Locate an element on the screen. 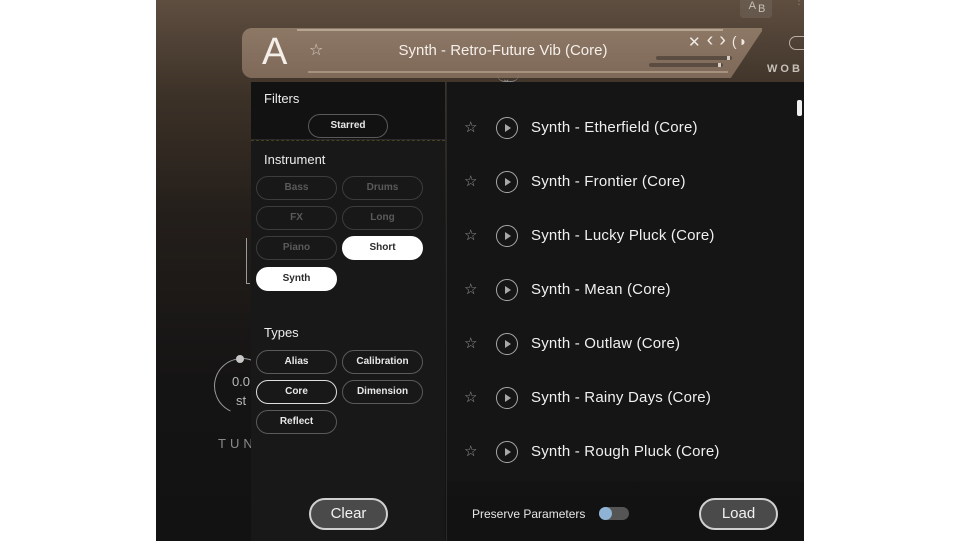  preset-list-item: ☆ Synth - Frontier (Core) is located at coordinates (617, 183).